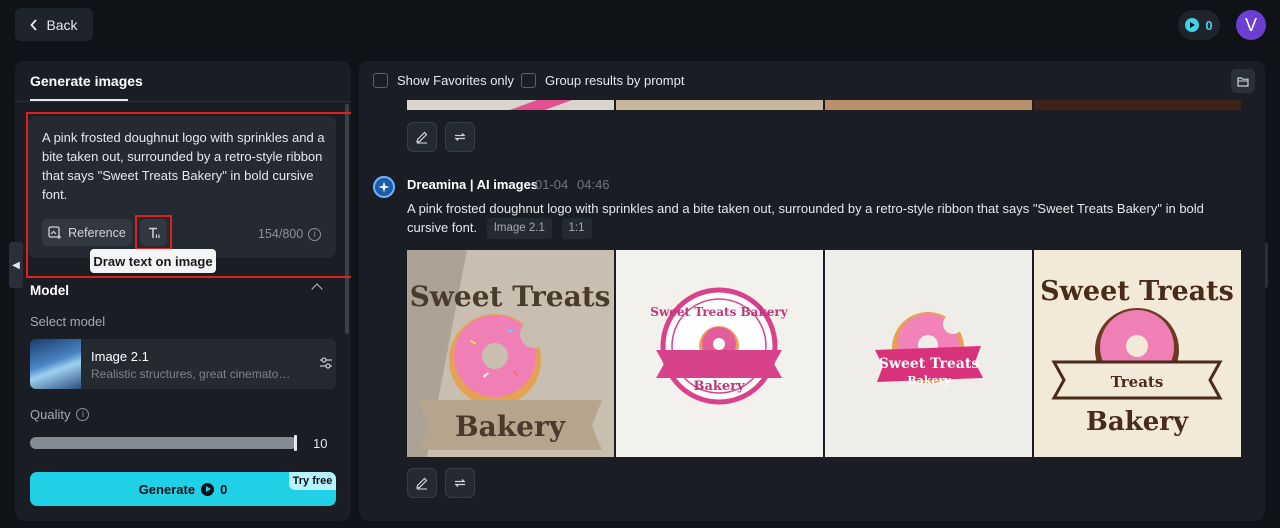 The width and height of the screenshot is (1280, 528). I want to click on text-tool-icon, so click(154, 232).